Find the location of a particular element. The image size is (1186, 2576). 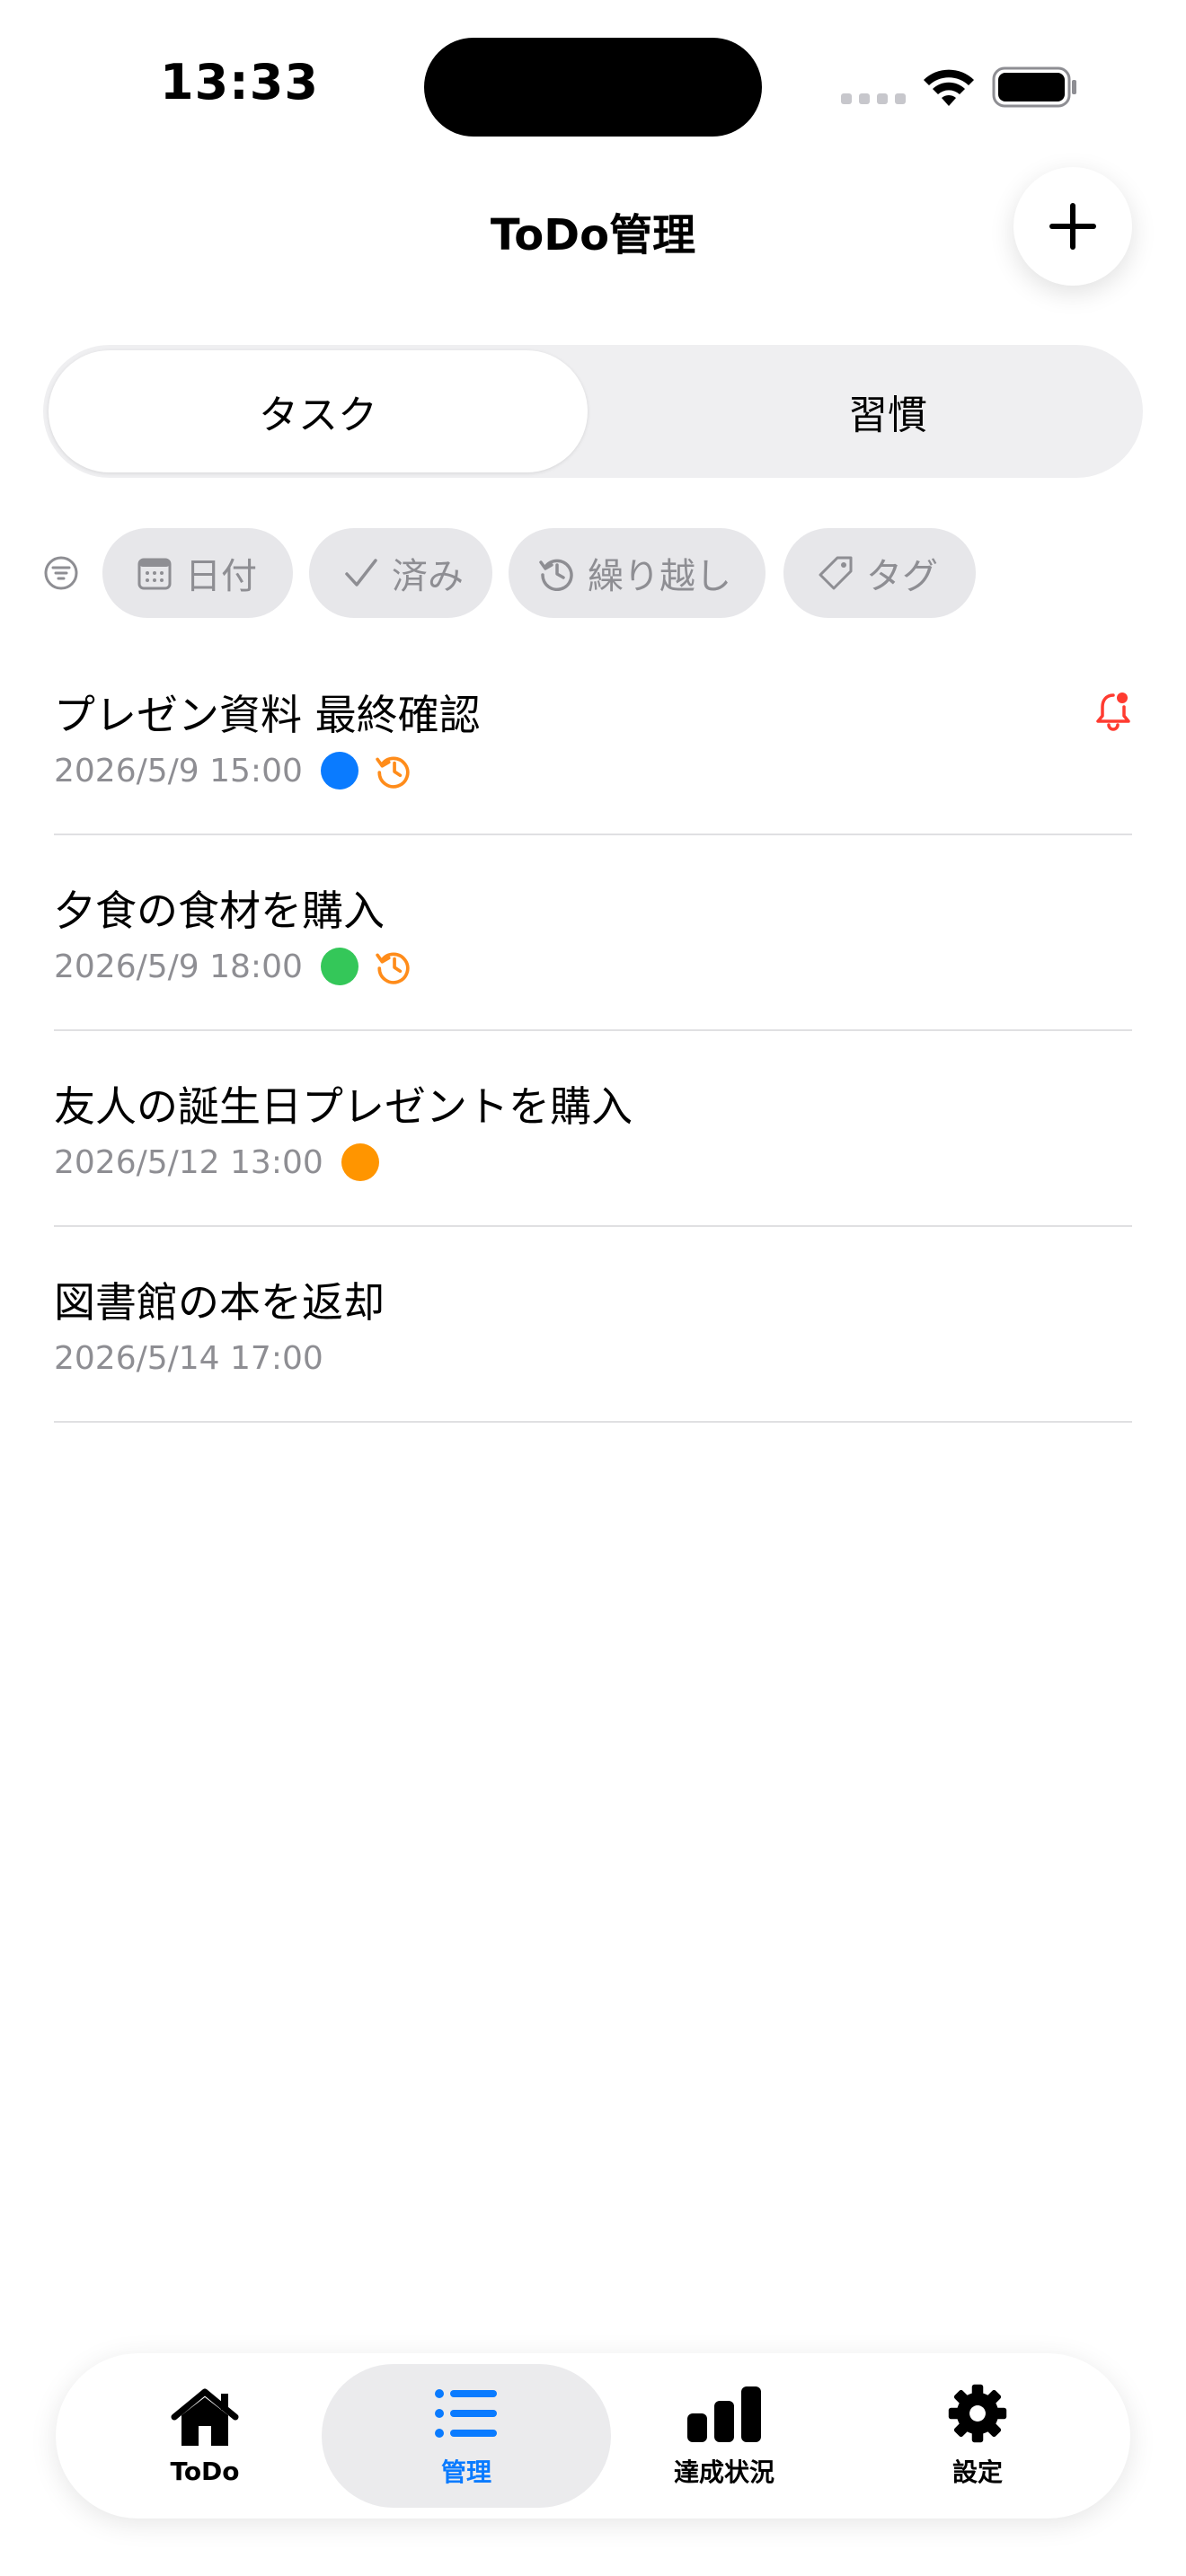

cellular-signal-icon is located at coordinates (873, 99).